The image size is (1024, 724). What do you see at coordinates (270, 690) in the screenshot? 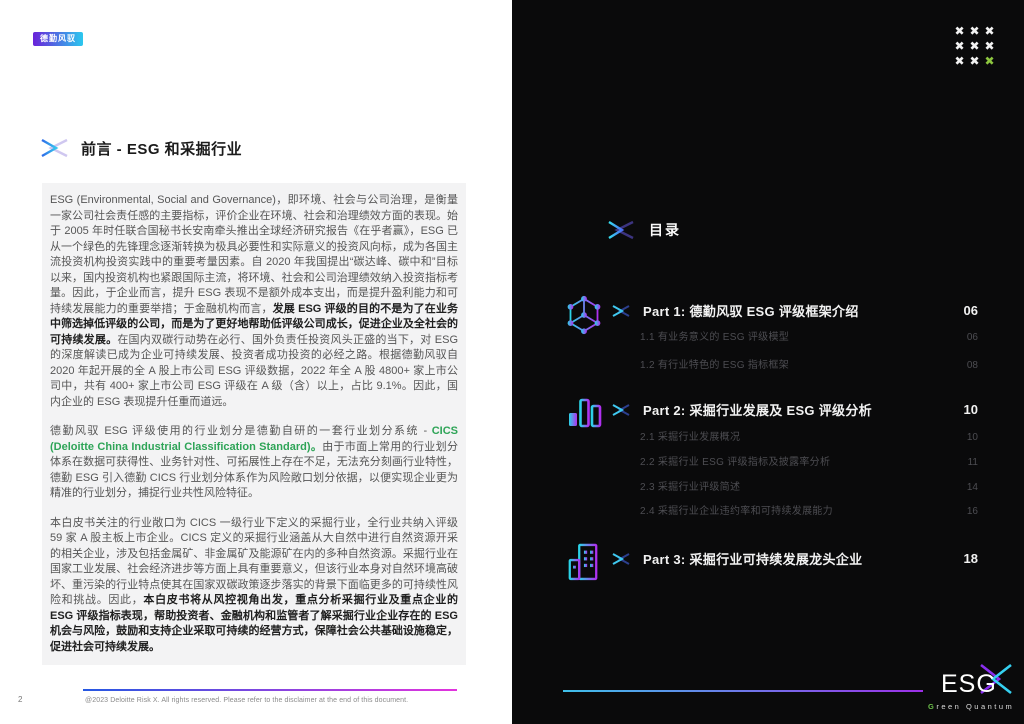
I see `footer-gradient-line-left` at bounding box center [270, 690].